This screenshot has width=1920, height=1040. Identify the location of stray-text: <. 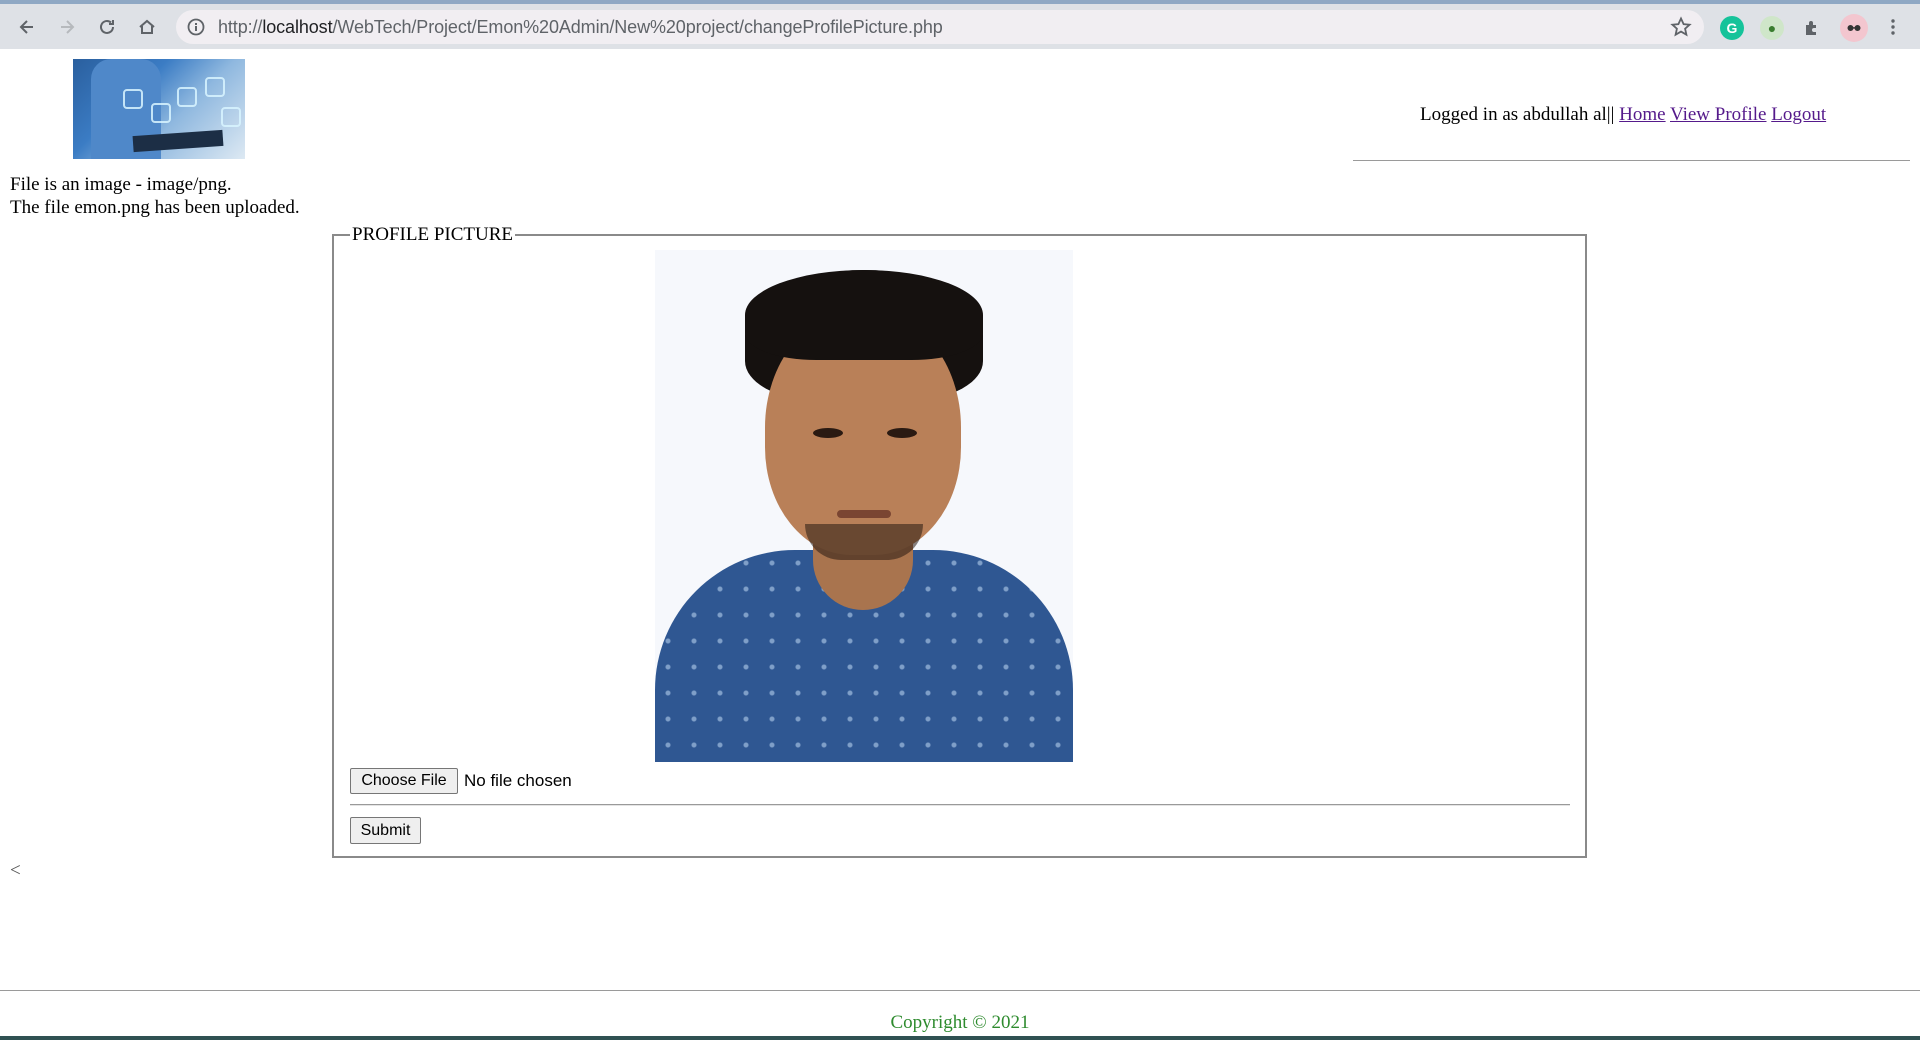
(15, 870).